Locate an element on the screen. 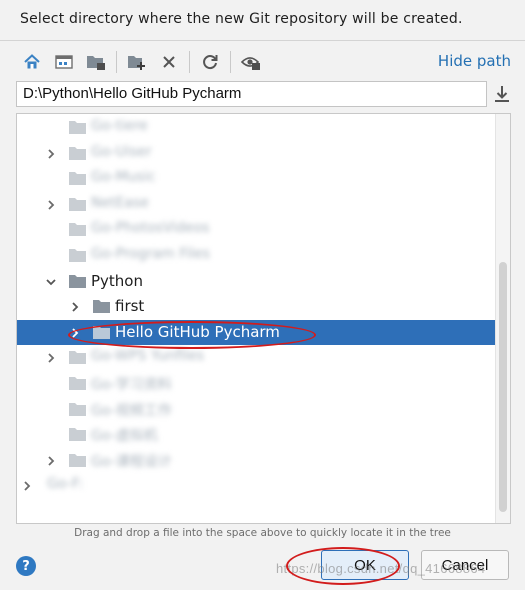 This screenshot has width=525, height=590. tree-row: Go-F: is located at coordinates (256, 485).